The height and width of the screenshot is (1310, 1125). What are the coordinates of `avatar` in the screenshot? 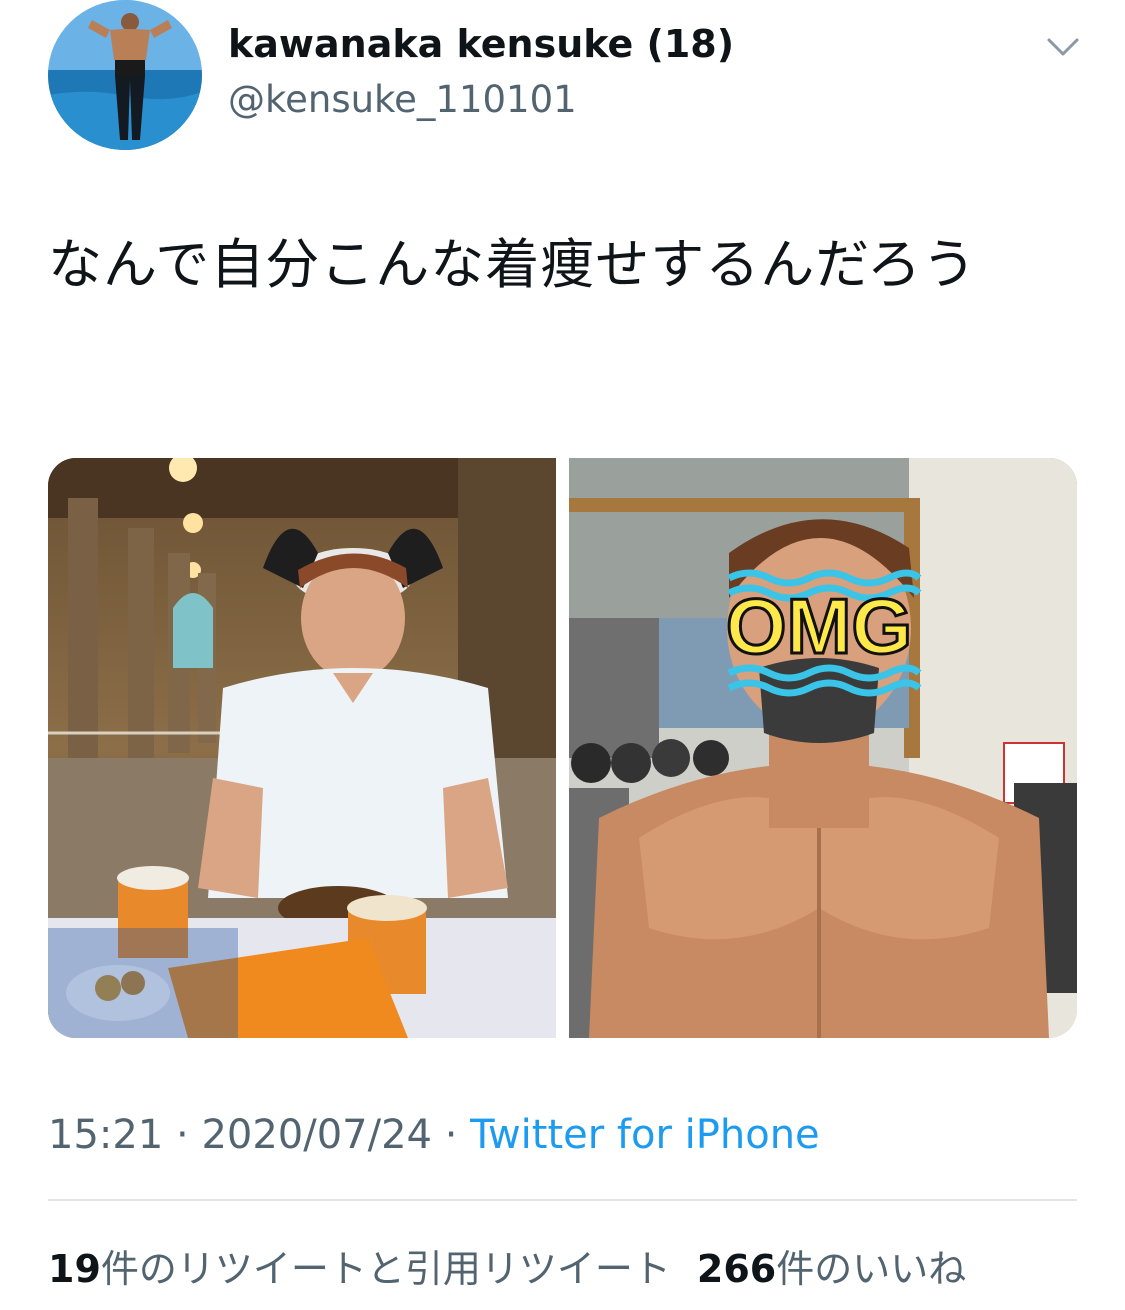 It's located at (125, 75).